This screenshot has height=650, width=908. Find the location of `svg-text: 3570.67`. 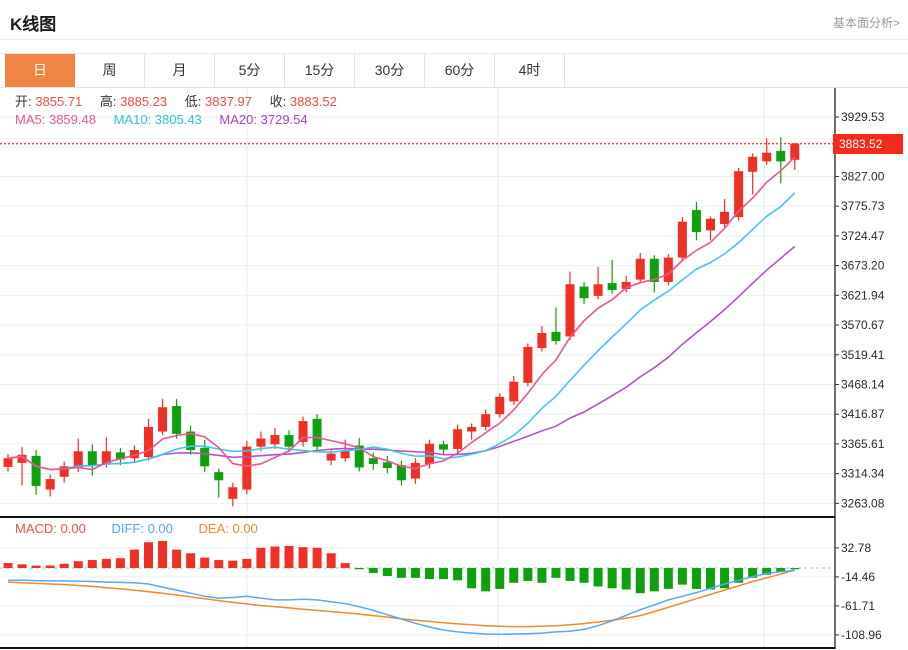

svg-text: 3570.67 is located at coordinates (863, 325).